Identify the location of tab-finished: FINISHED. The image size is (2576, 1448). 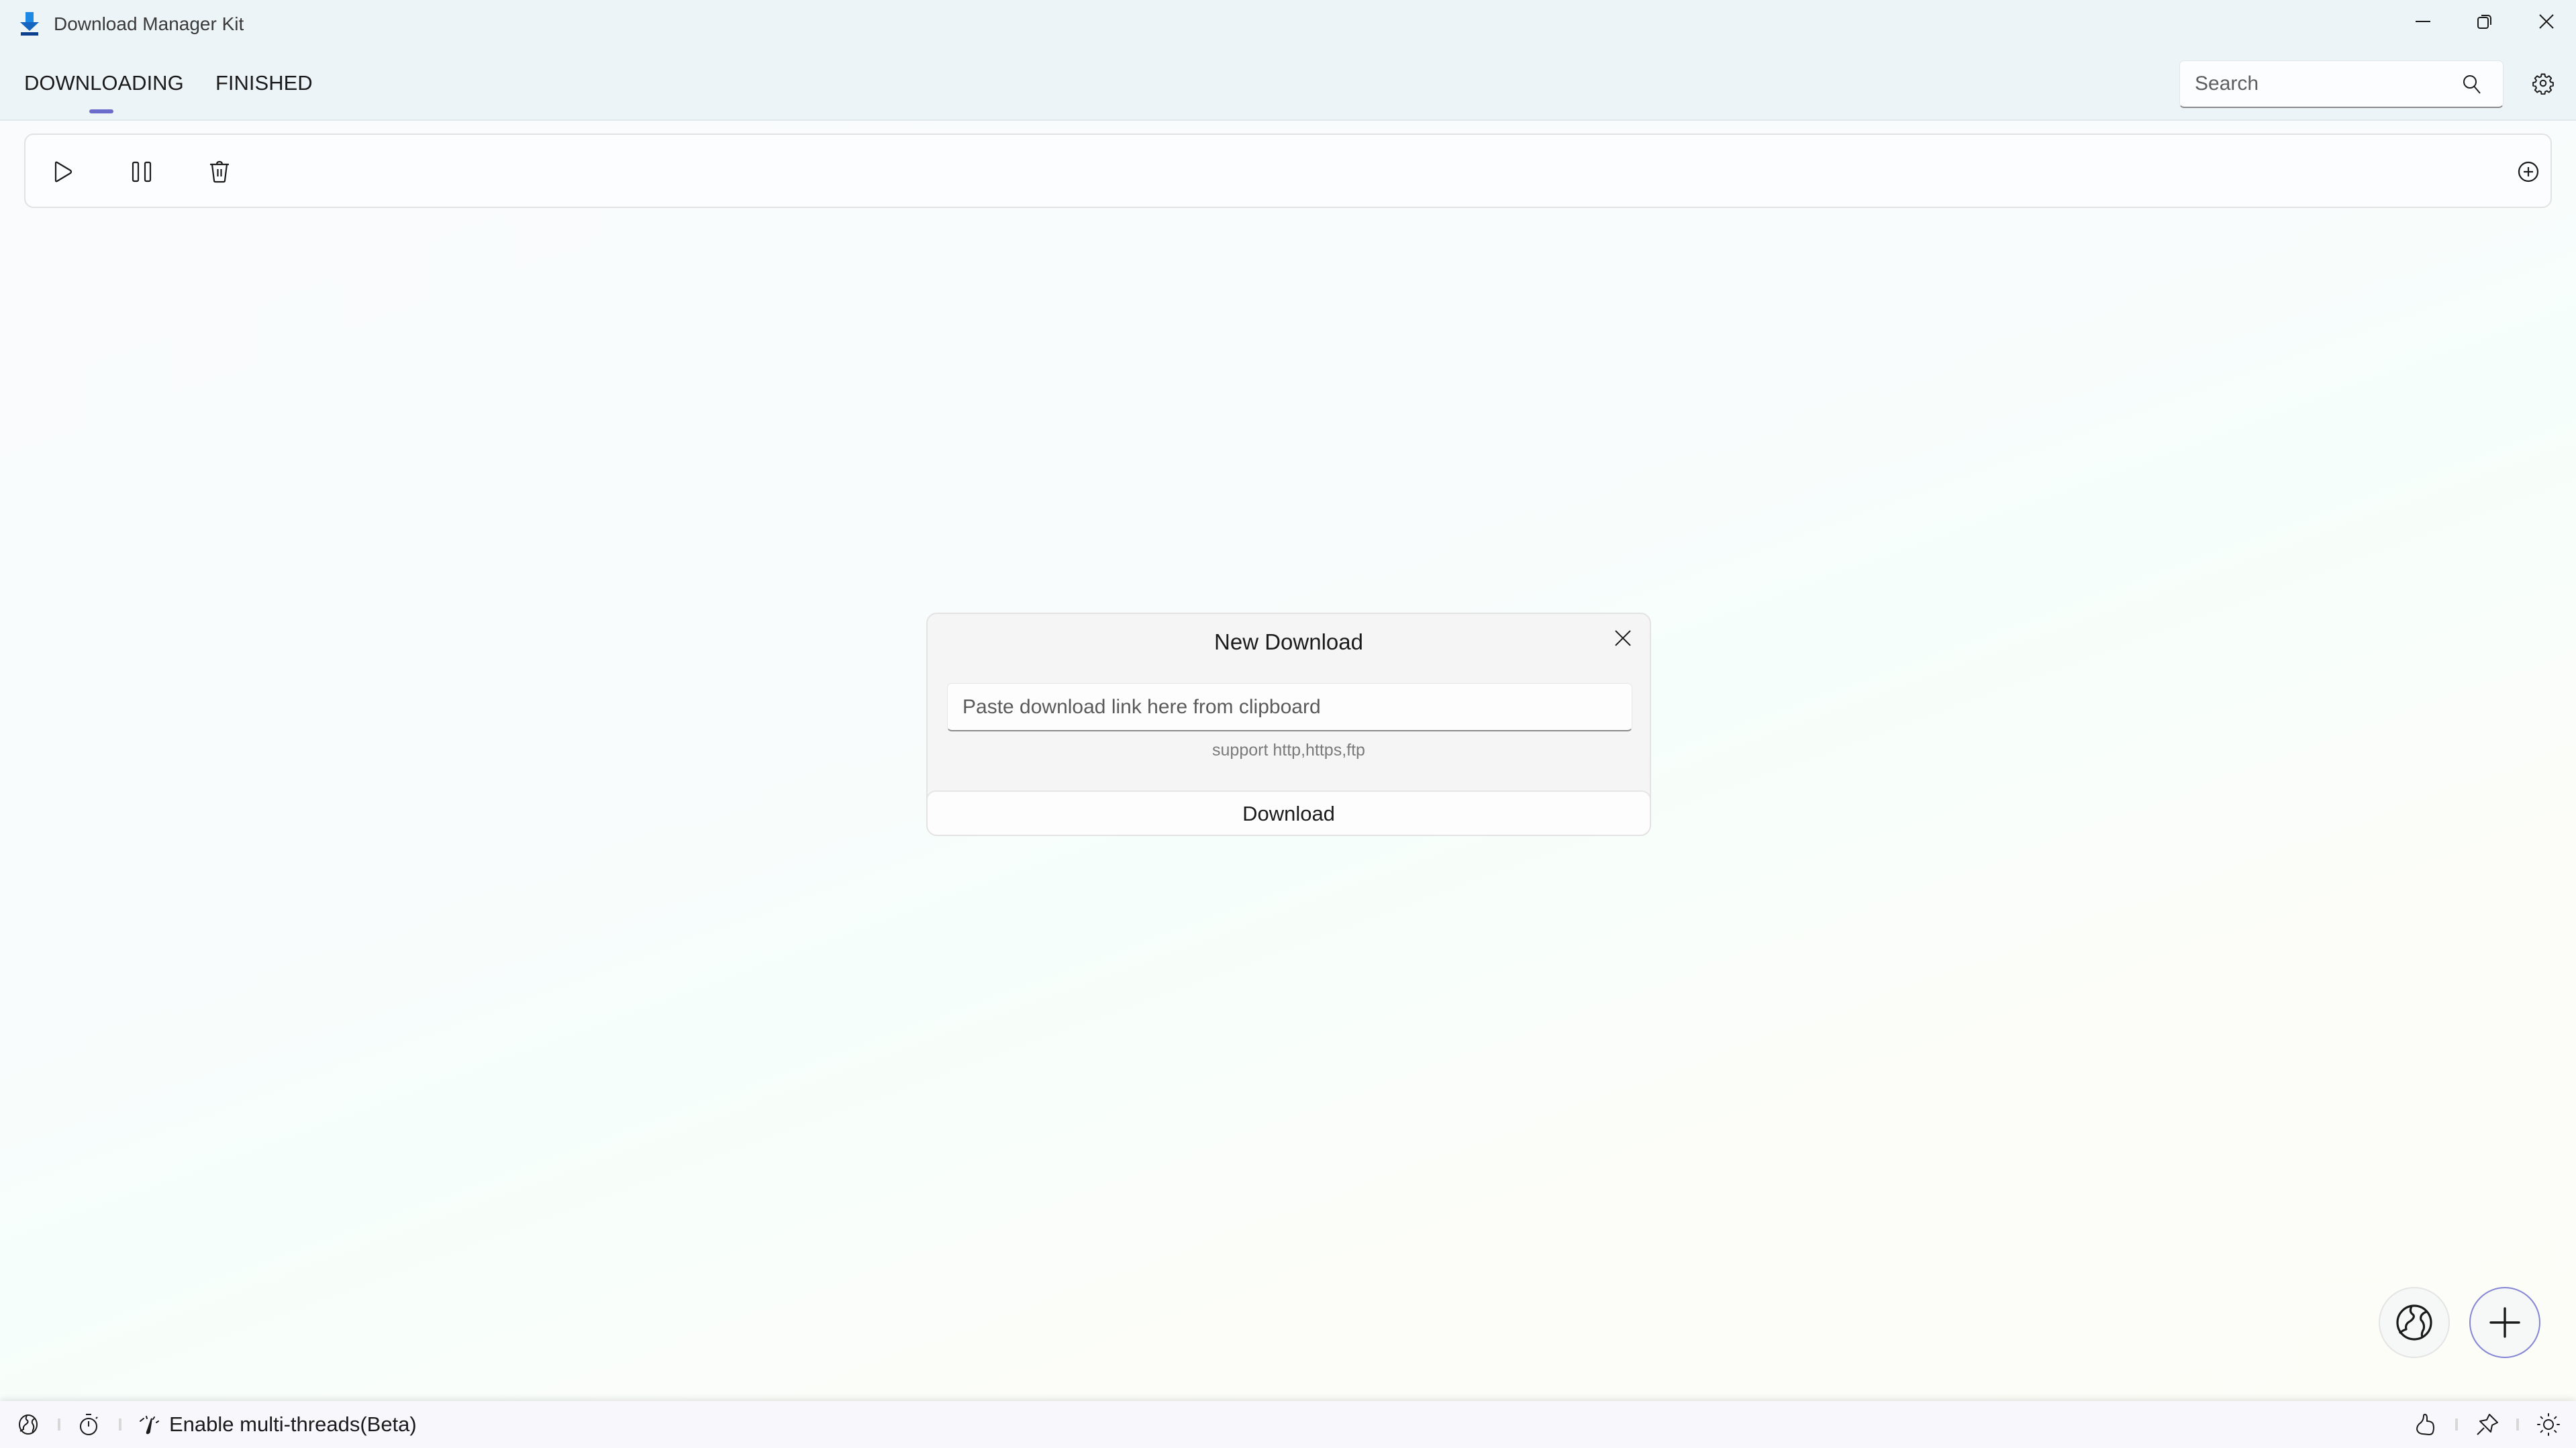
(264, 83).